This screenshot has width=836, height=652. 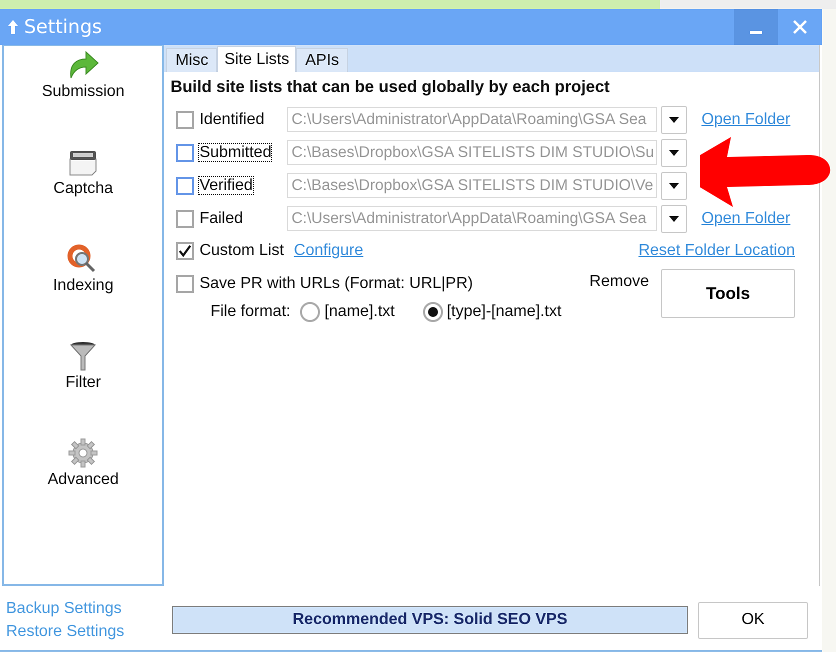 What do you see at coordinates (13, 27) in the screenshot?
I see `pin-icon` at bounding box center [13, 27].